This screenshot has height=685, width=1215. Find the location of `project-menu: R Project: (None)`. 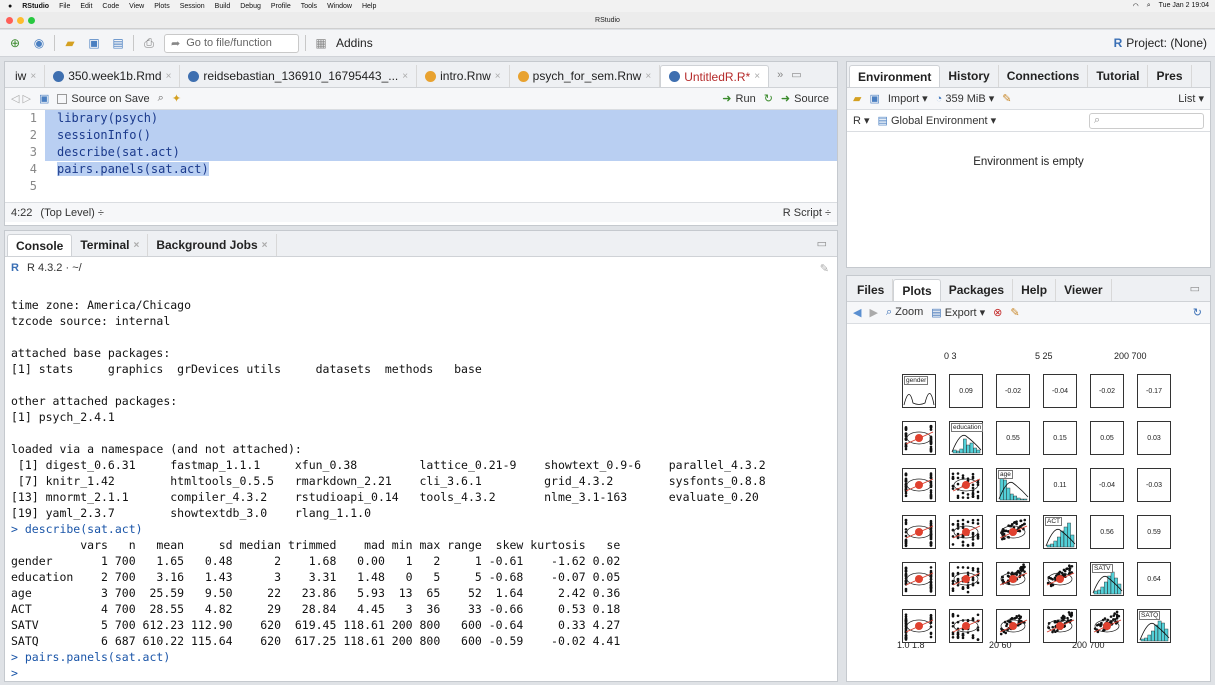

project-menu: R Project: (None) is located at coordinates (1164, 43).